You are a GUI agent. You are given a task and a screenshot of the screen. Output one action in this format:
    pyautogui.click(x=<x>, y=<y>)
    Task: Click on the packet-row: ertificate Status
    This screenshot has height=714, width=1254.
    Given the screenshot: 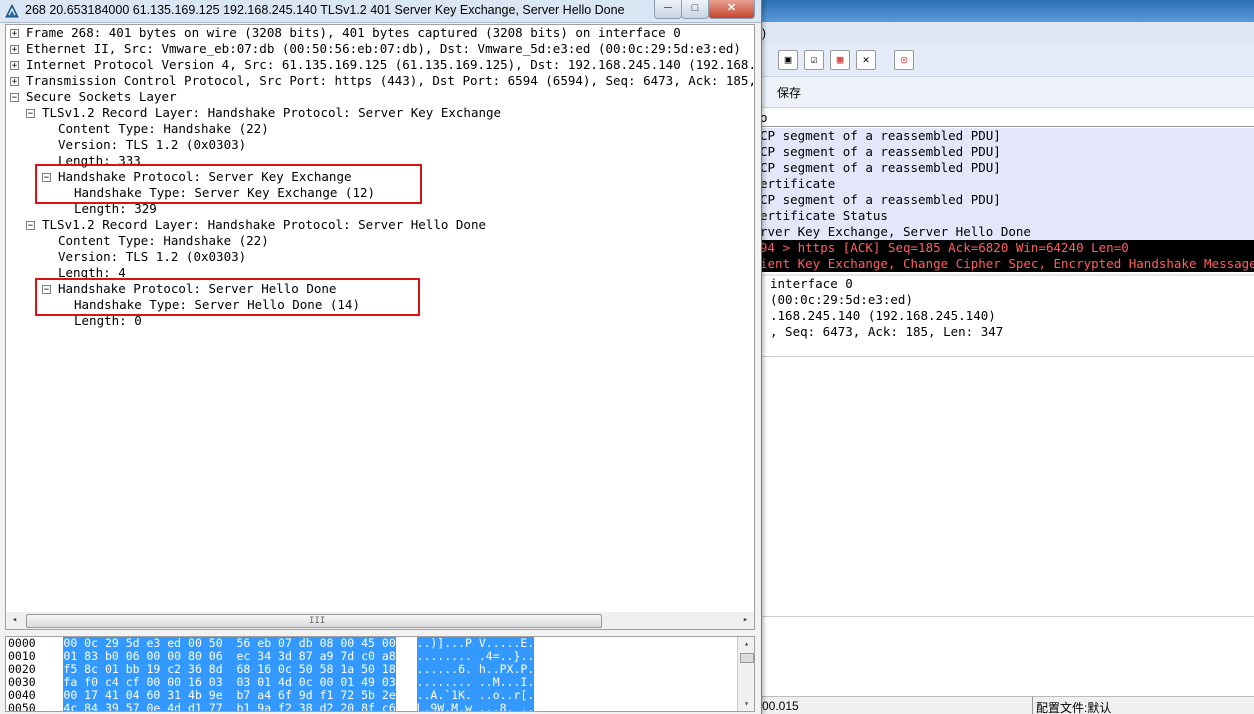 What is the action you would take?
    pyautogui.click(x=1007, y=216)
    